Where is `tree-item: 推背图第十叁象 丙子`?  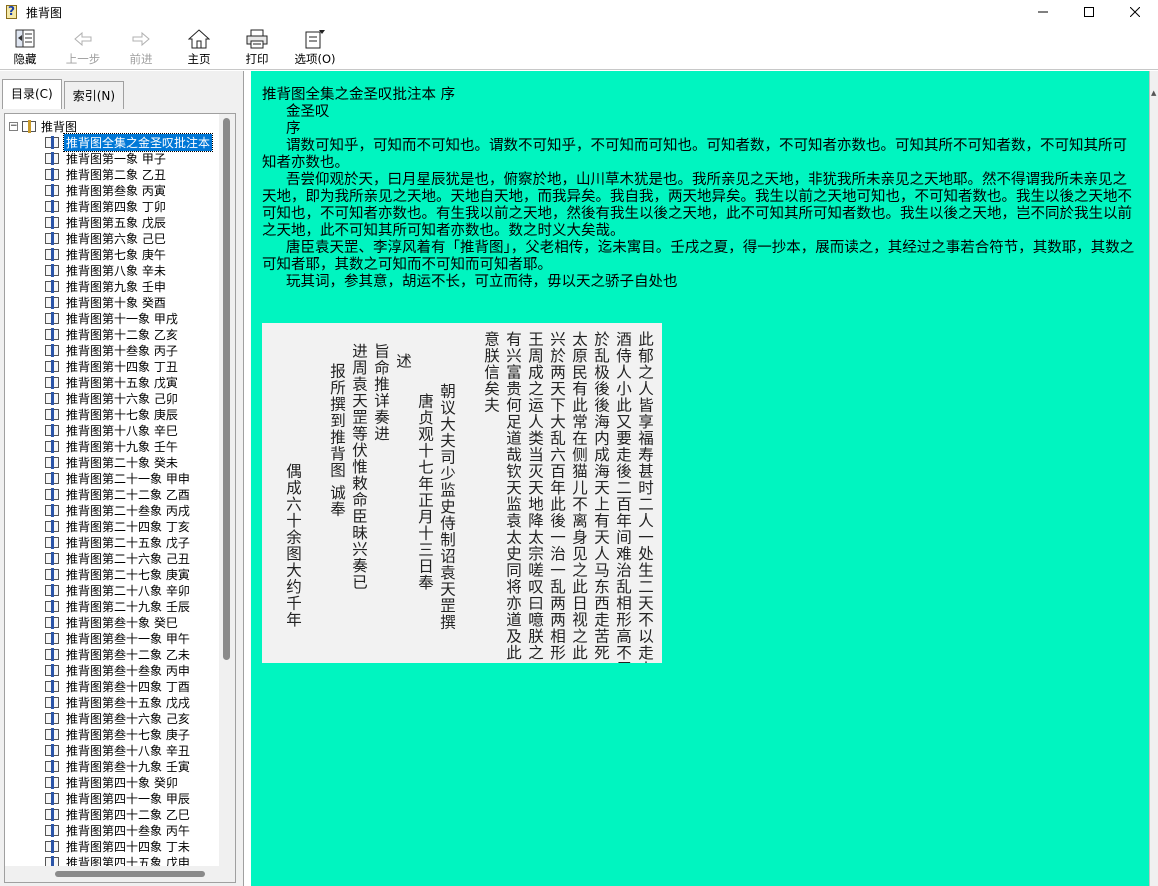 tree-item: 推背图第十叁象 丙子 is located at coordinates (128, 350).